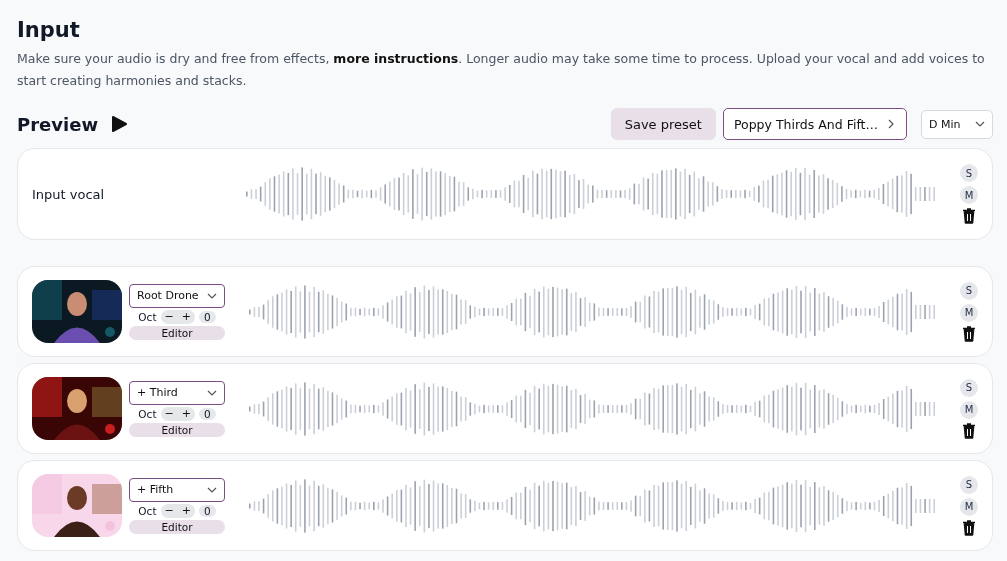 The height and width of the screenshot is (561, 1007). Describe the element at coordinates (58, 124) in the screenshot. I see `preview-title: Preview` at that location.